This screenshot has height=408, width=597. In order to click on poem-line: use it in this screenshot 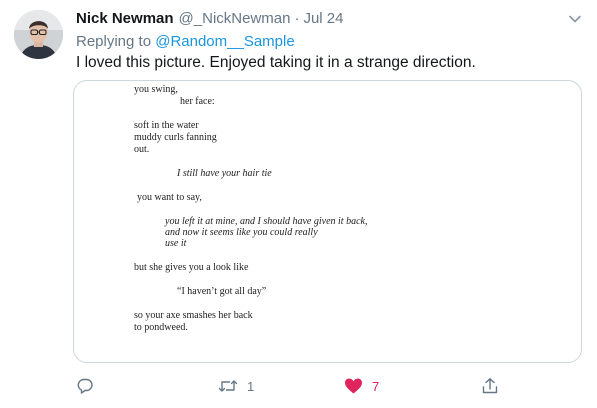, I will do `click(176, 243)`.